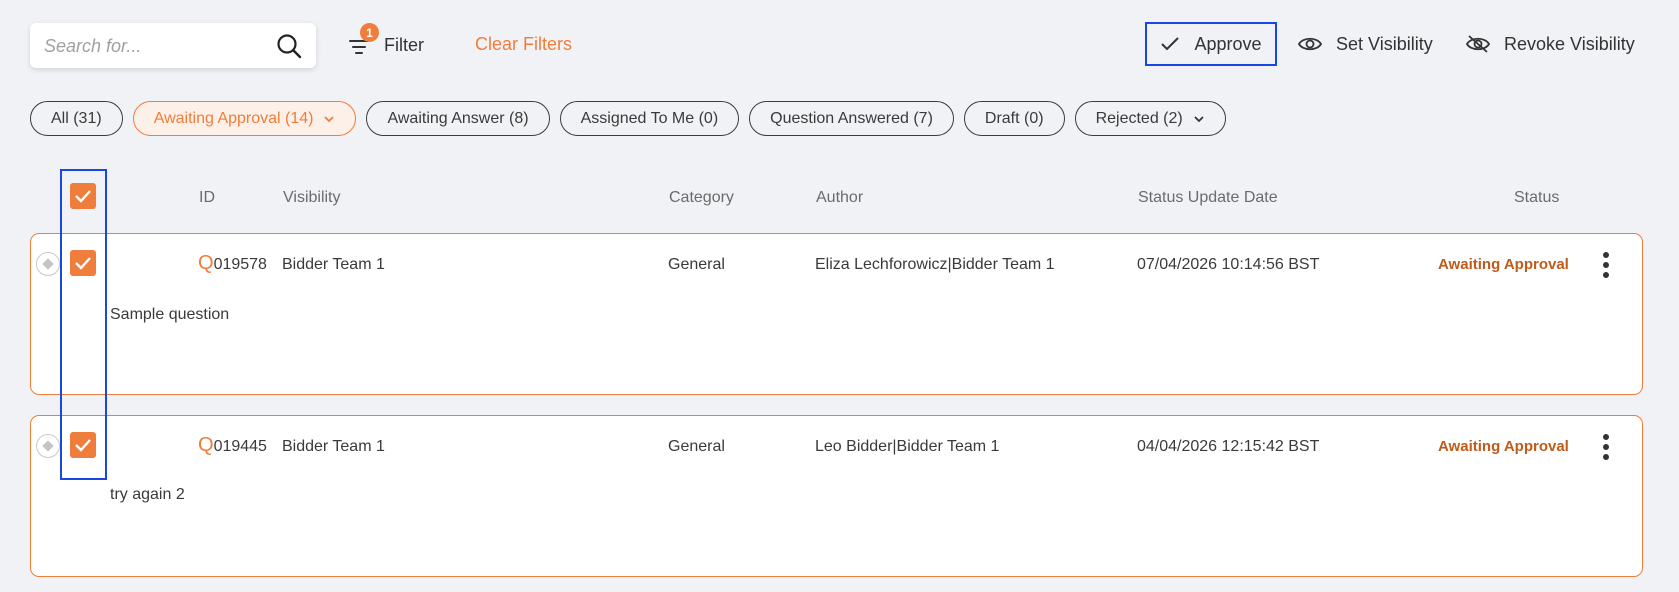  I want to click on question-text: Sample question, so click(170, 314).